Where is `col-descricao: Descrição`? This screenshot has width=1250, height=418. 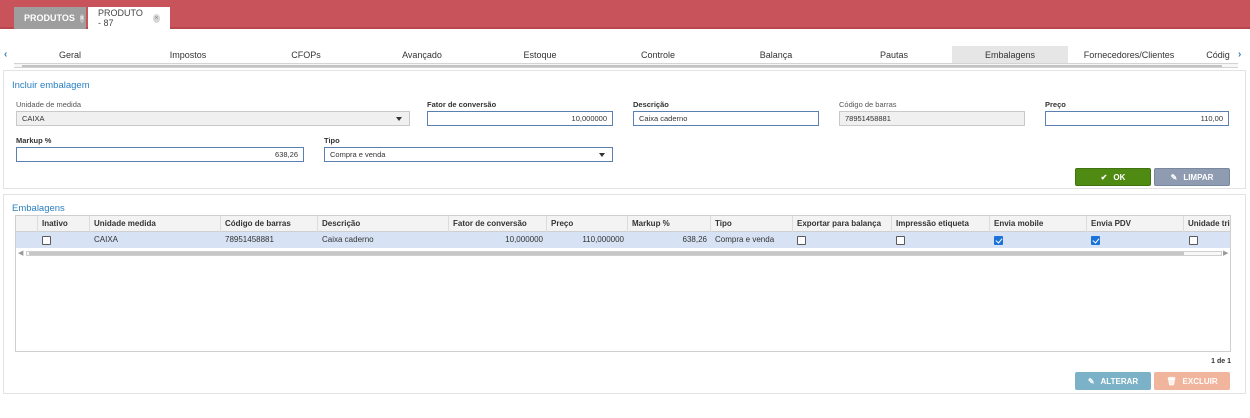 col-descricao: Descrição is located at coordinates (383, 224).